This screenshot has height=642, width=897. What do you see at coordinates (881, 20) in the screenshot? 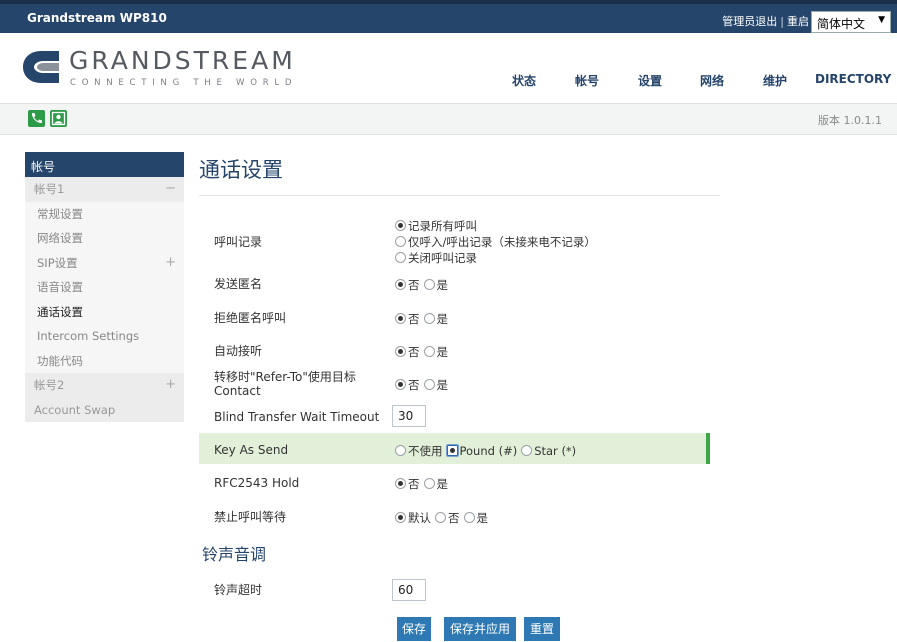
I see `chevron-down-icon: ▼` at bounding box center [881, 20].